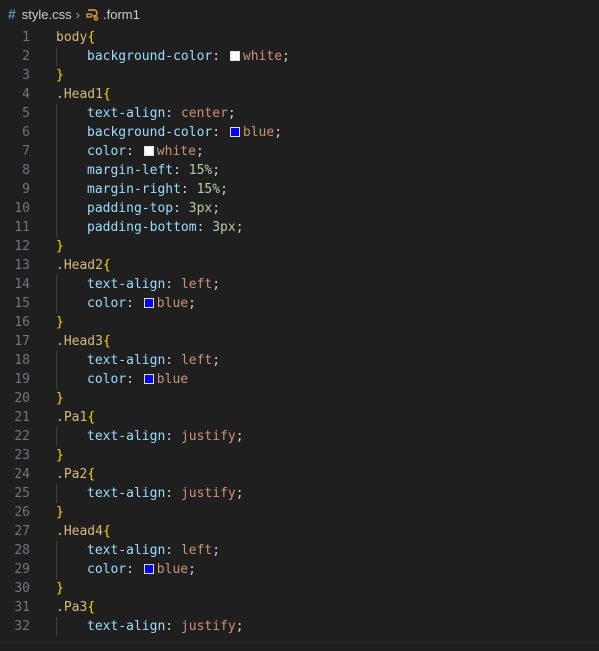 The image size is (599, 651). I want to click on line-number: 5, so click(26, 113).